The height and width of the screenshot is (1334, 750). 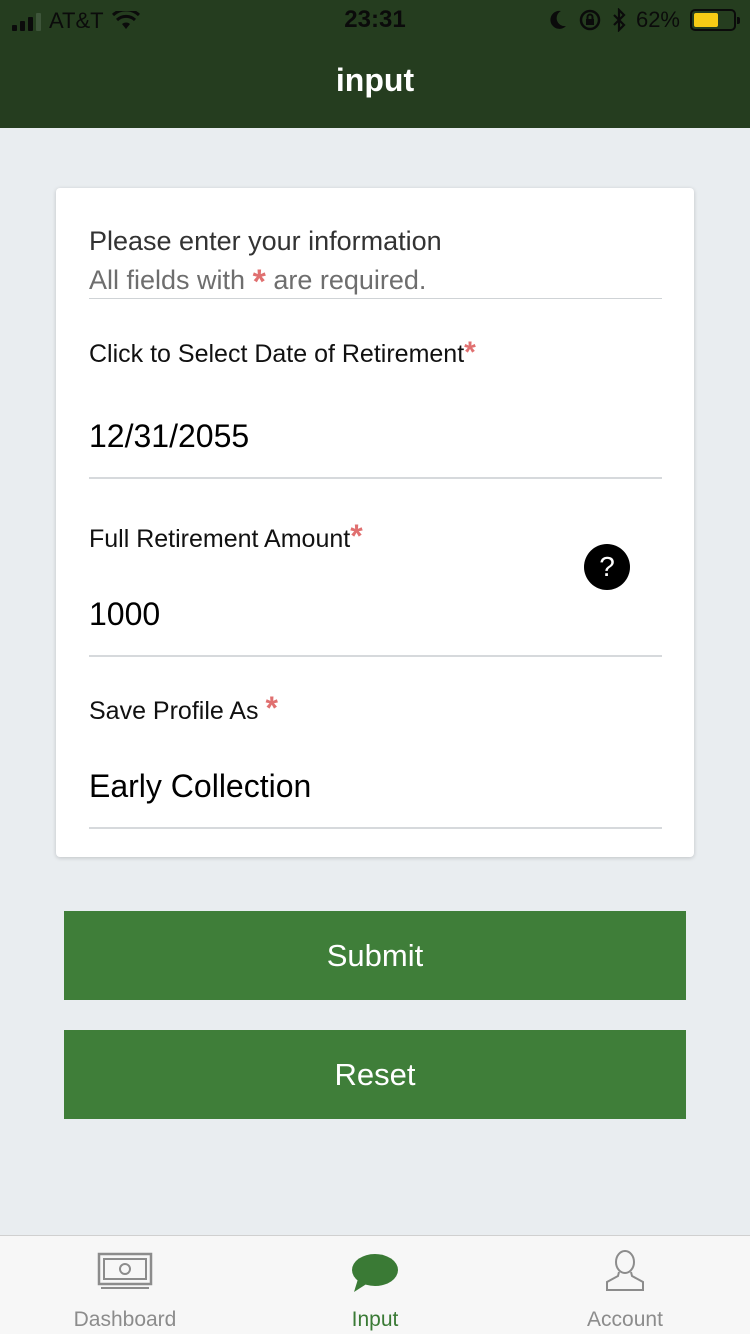 I want to click on retirement-amount-input: 1000, so click(x=375, y=626).